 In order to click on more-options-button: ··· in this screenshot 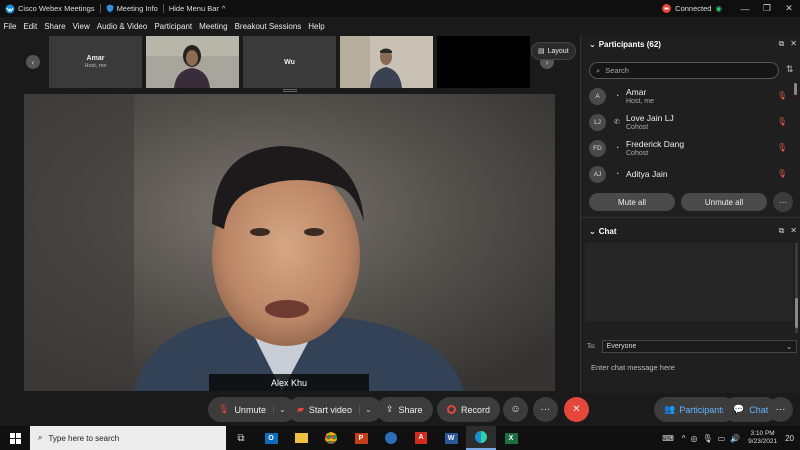, I will do `click(545, 409)`.